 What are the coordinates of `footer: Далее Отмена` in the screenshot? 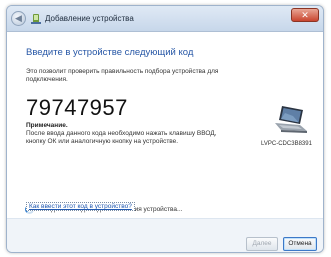 It's located at (165, 235).